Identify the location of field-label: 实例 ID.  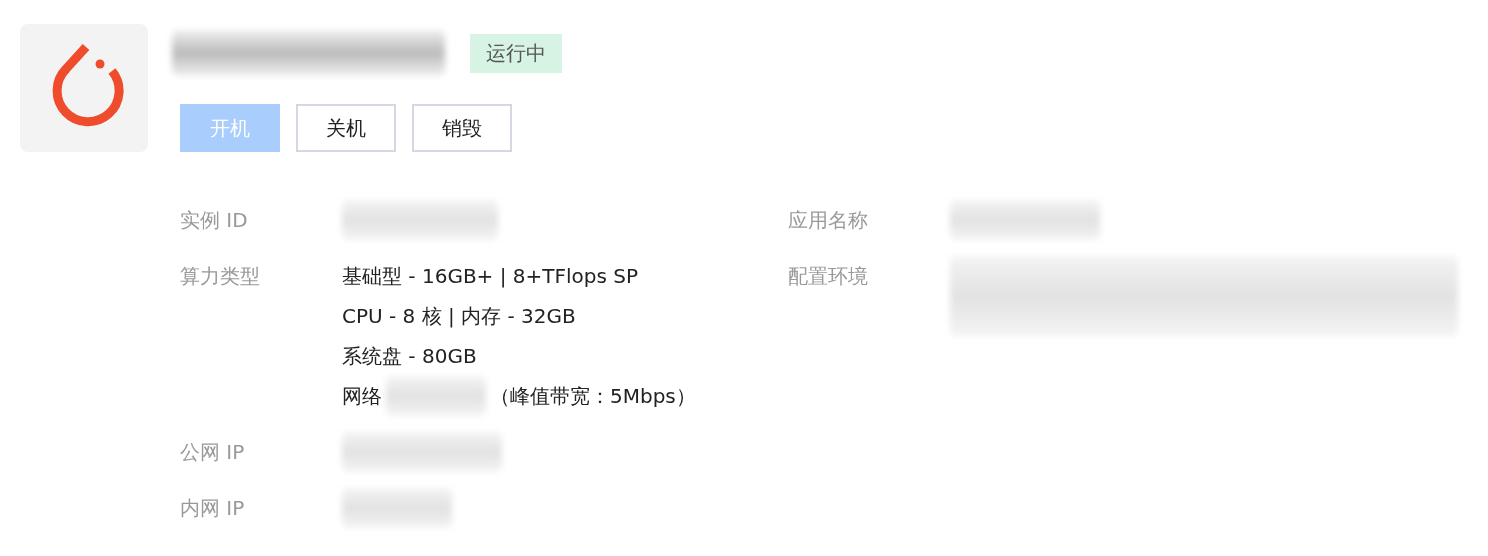
(214, 220).